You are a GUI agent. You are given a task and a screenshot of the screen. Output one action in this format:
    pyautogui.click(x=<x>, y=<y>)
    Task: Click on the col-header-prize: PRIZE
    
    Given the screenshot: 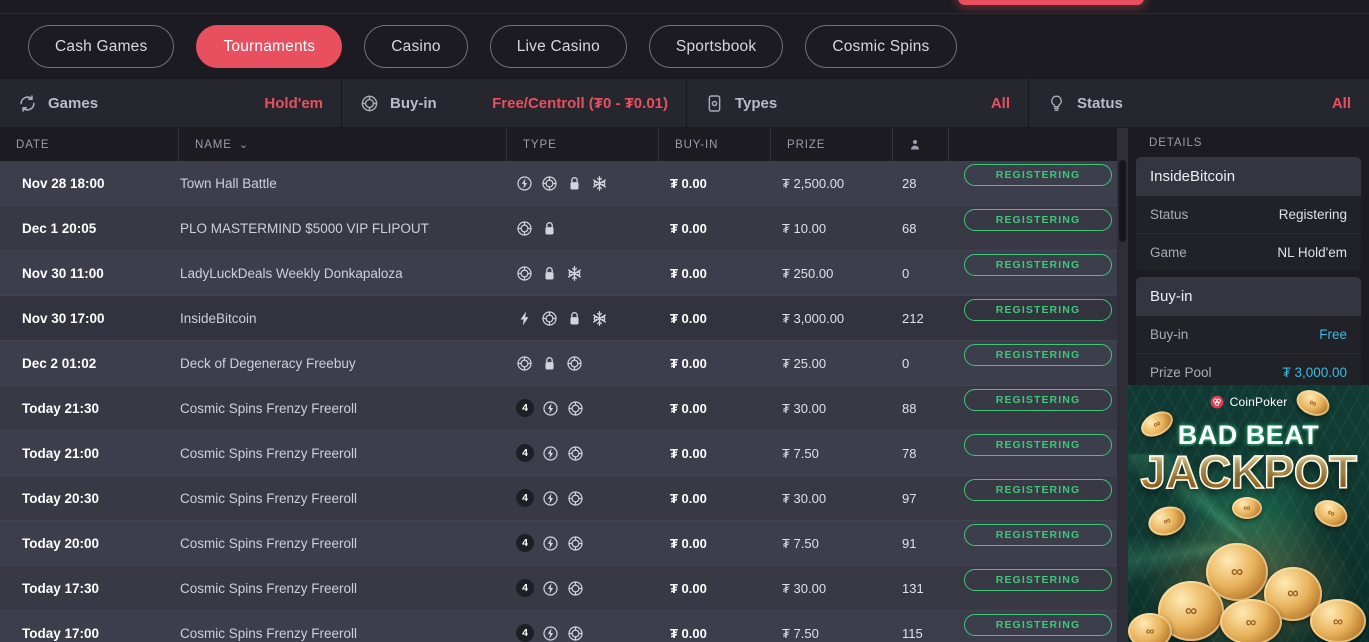 What is the action you would take?
    pyautogui.click(x=831, y=144)
    